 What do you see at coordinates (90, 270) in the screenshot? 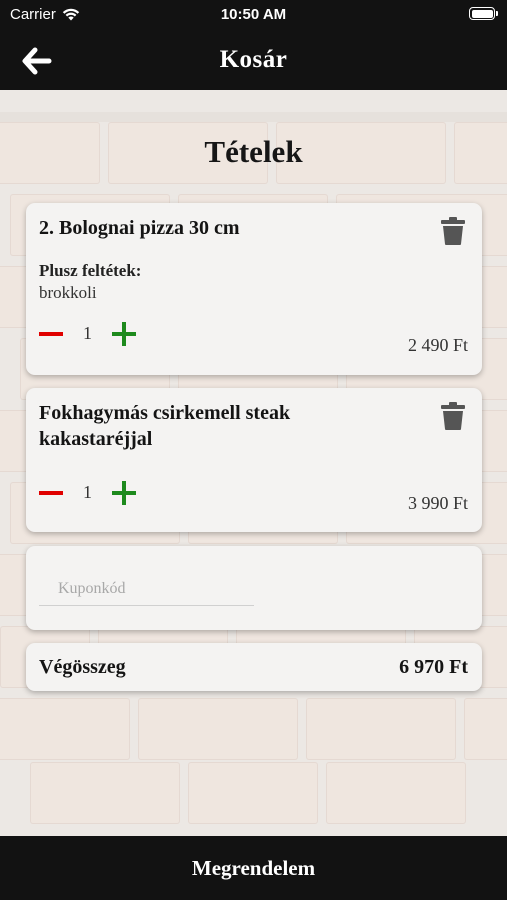
I see `extras-label: Plusz feltétek:` at bounding box center [90, 270].